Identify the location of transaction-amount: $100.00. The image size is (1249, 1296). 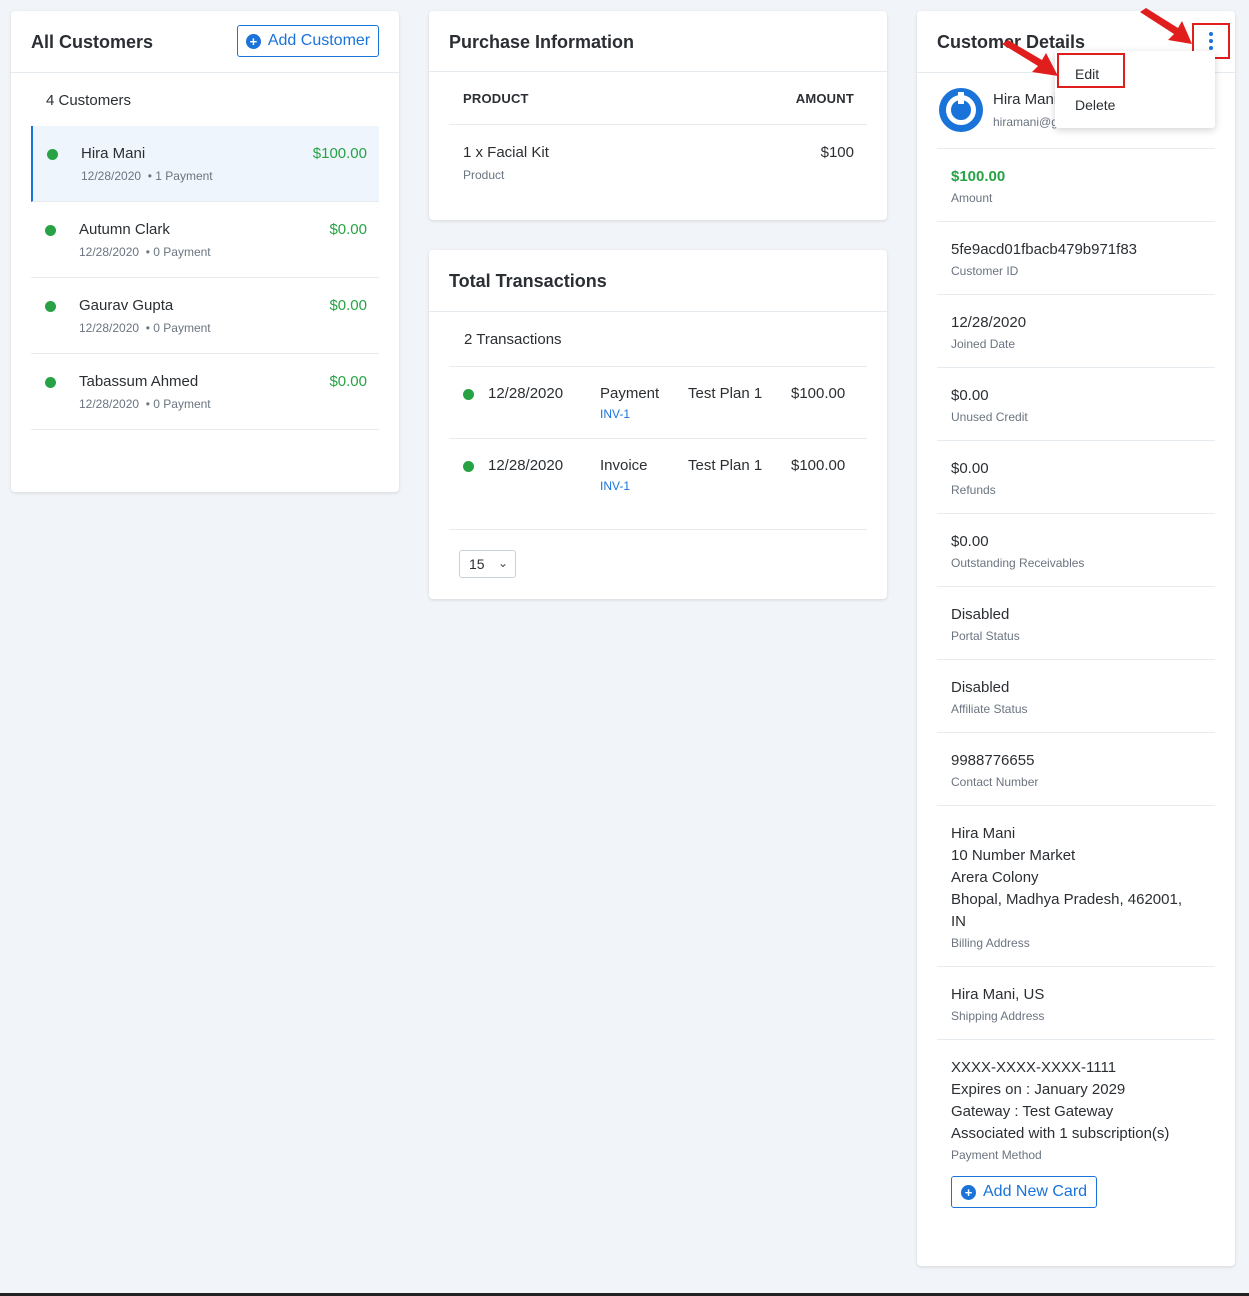
(818, 465).